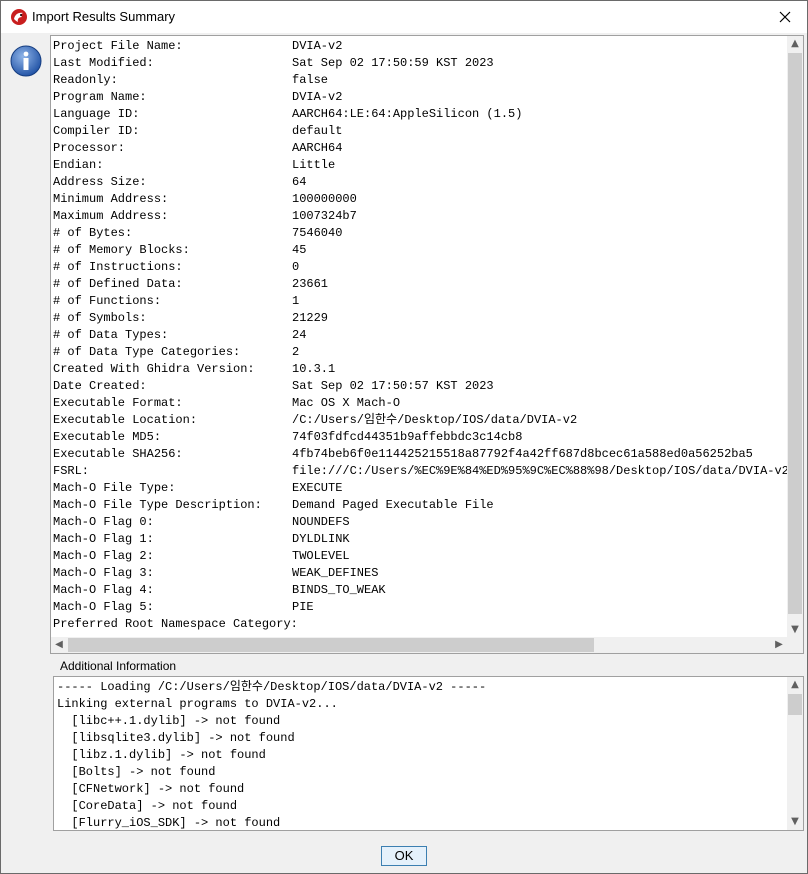 Image resolution: width=808 pixels, height=874 pixels. Describe the element at coordinates (169, 823) in the screenshot. I see `log-line: [Flurry_iOS_SDK] -> not found` at that location.